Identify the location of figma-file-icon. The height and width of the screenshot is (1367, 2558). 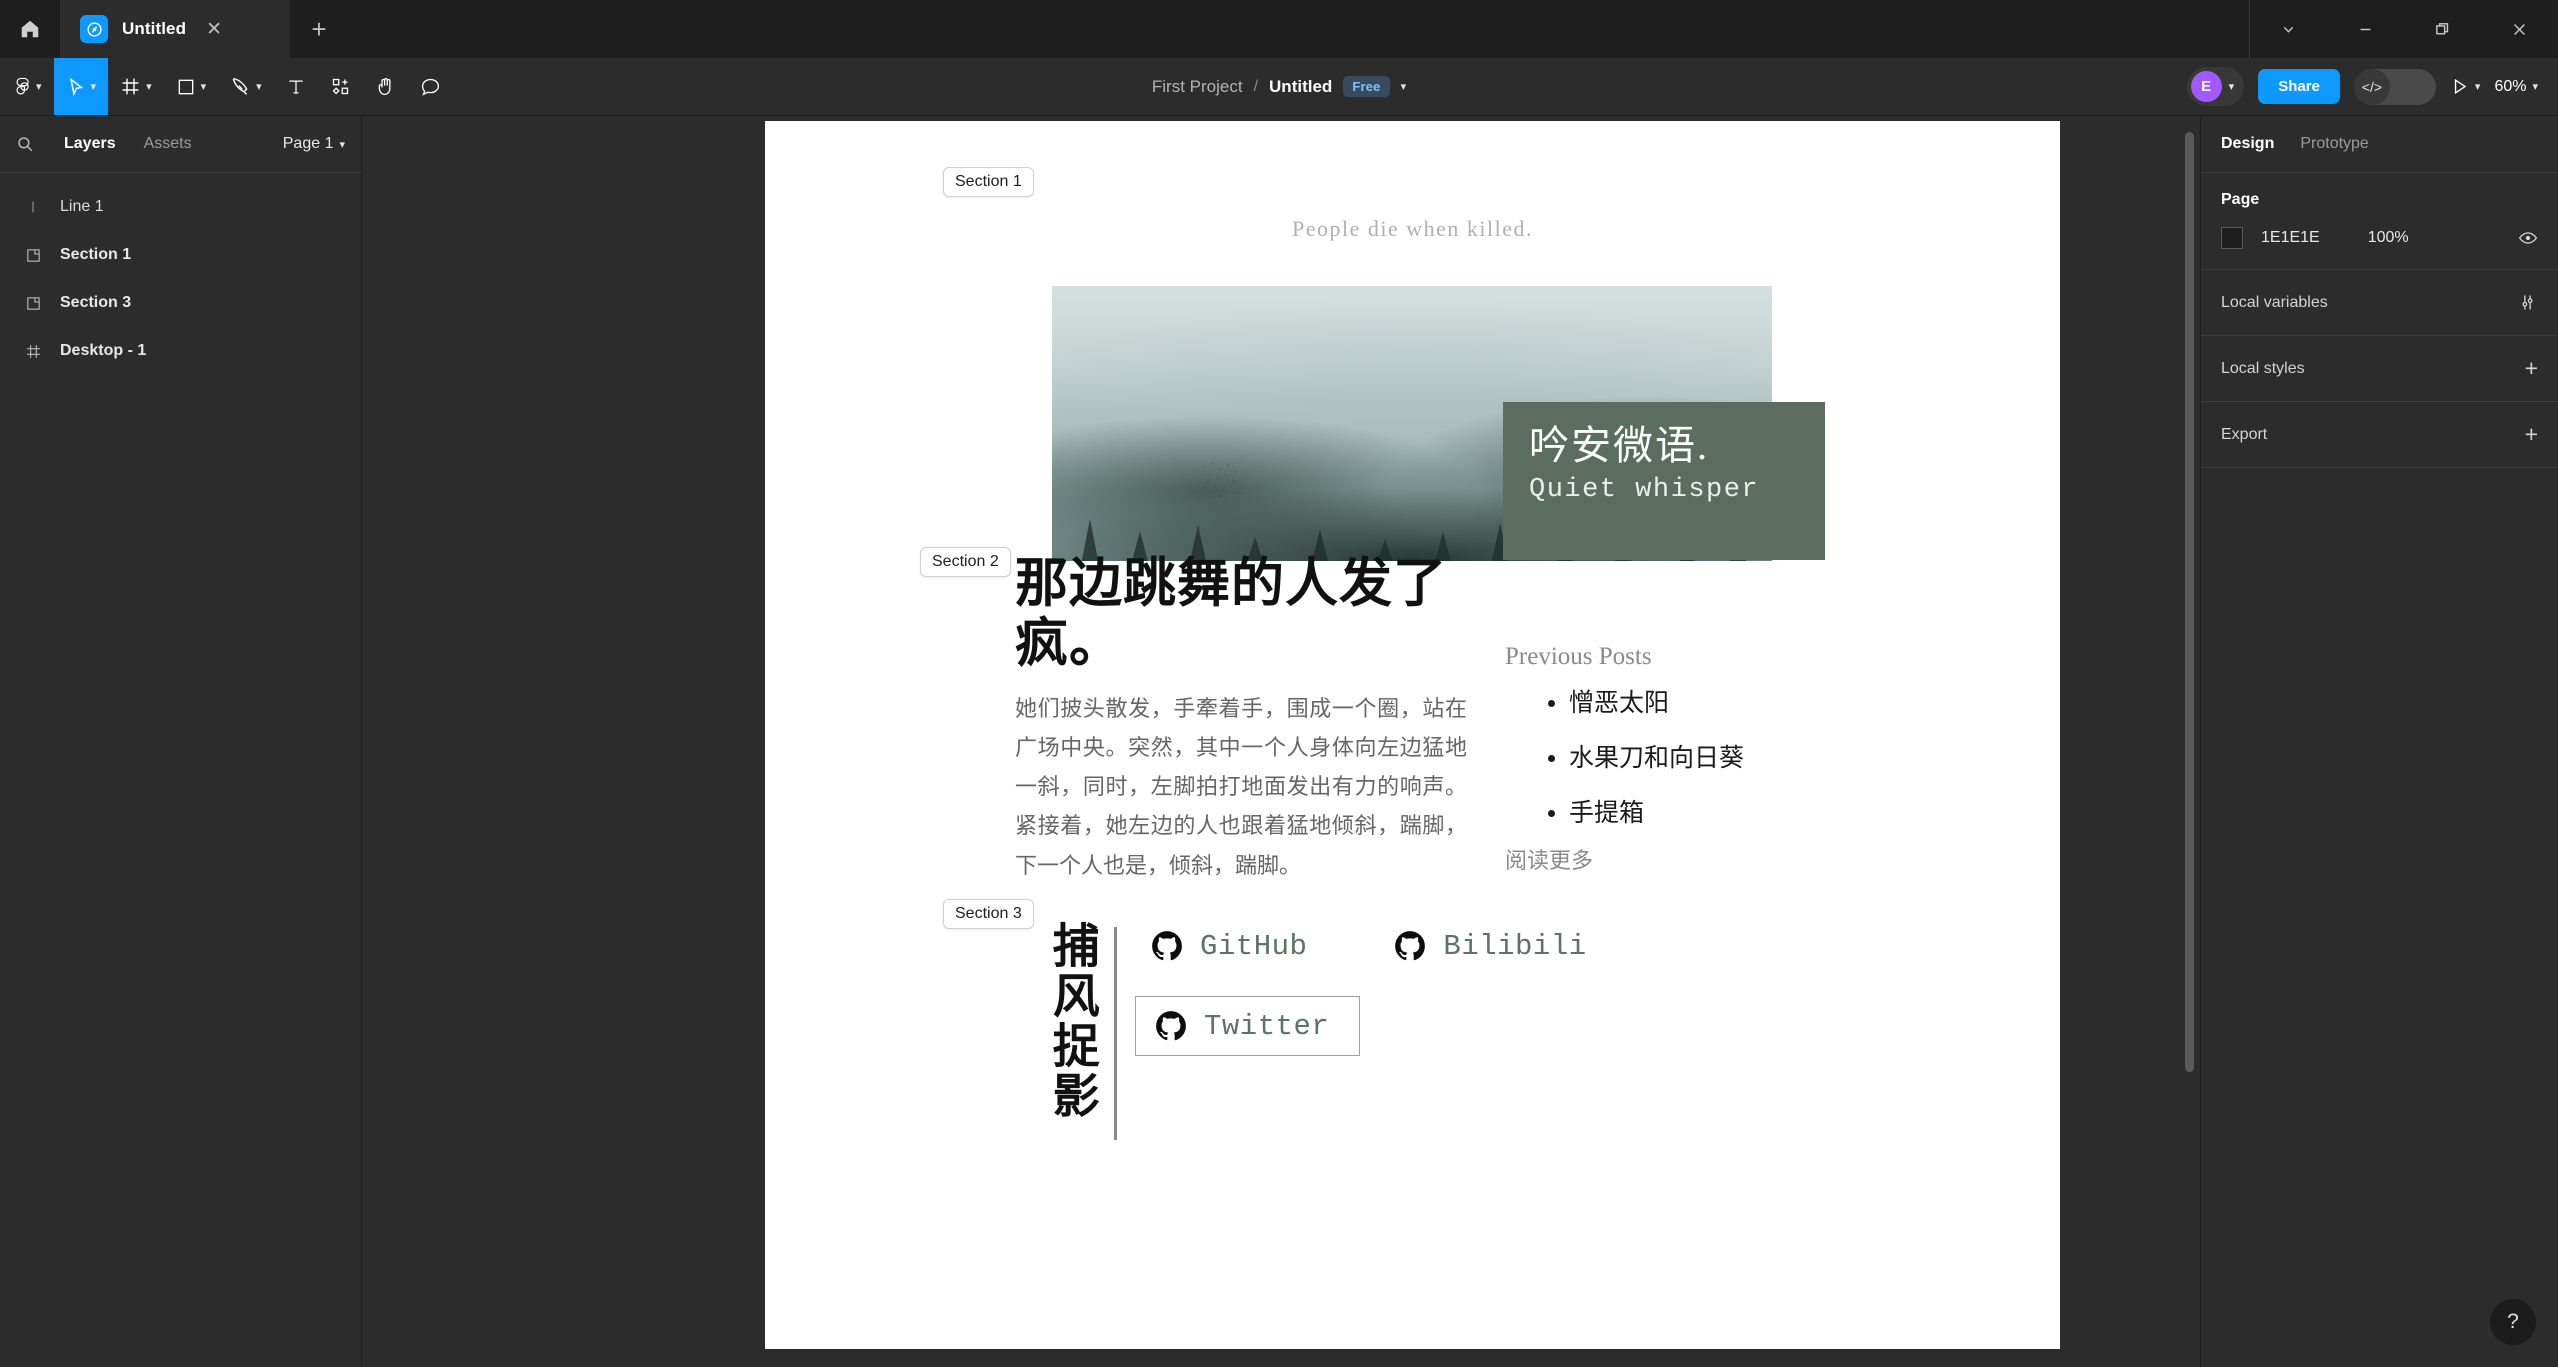
(94, 29).